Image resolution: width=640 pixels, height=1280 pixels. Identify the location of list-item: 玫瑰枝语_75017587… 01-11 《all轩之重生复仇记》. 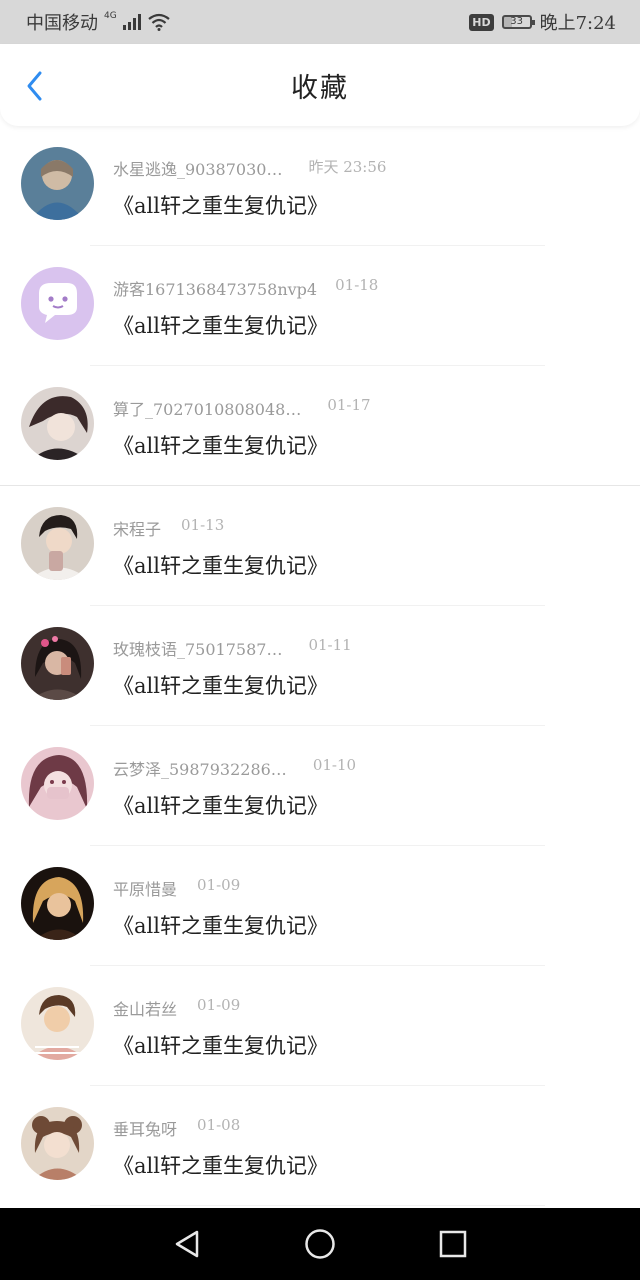
(320, 666).